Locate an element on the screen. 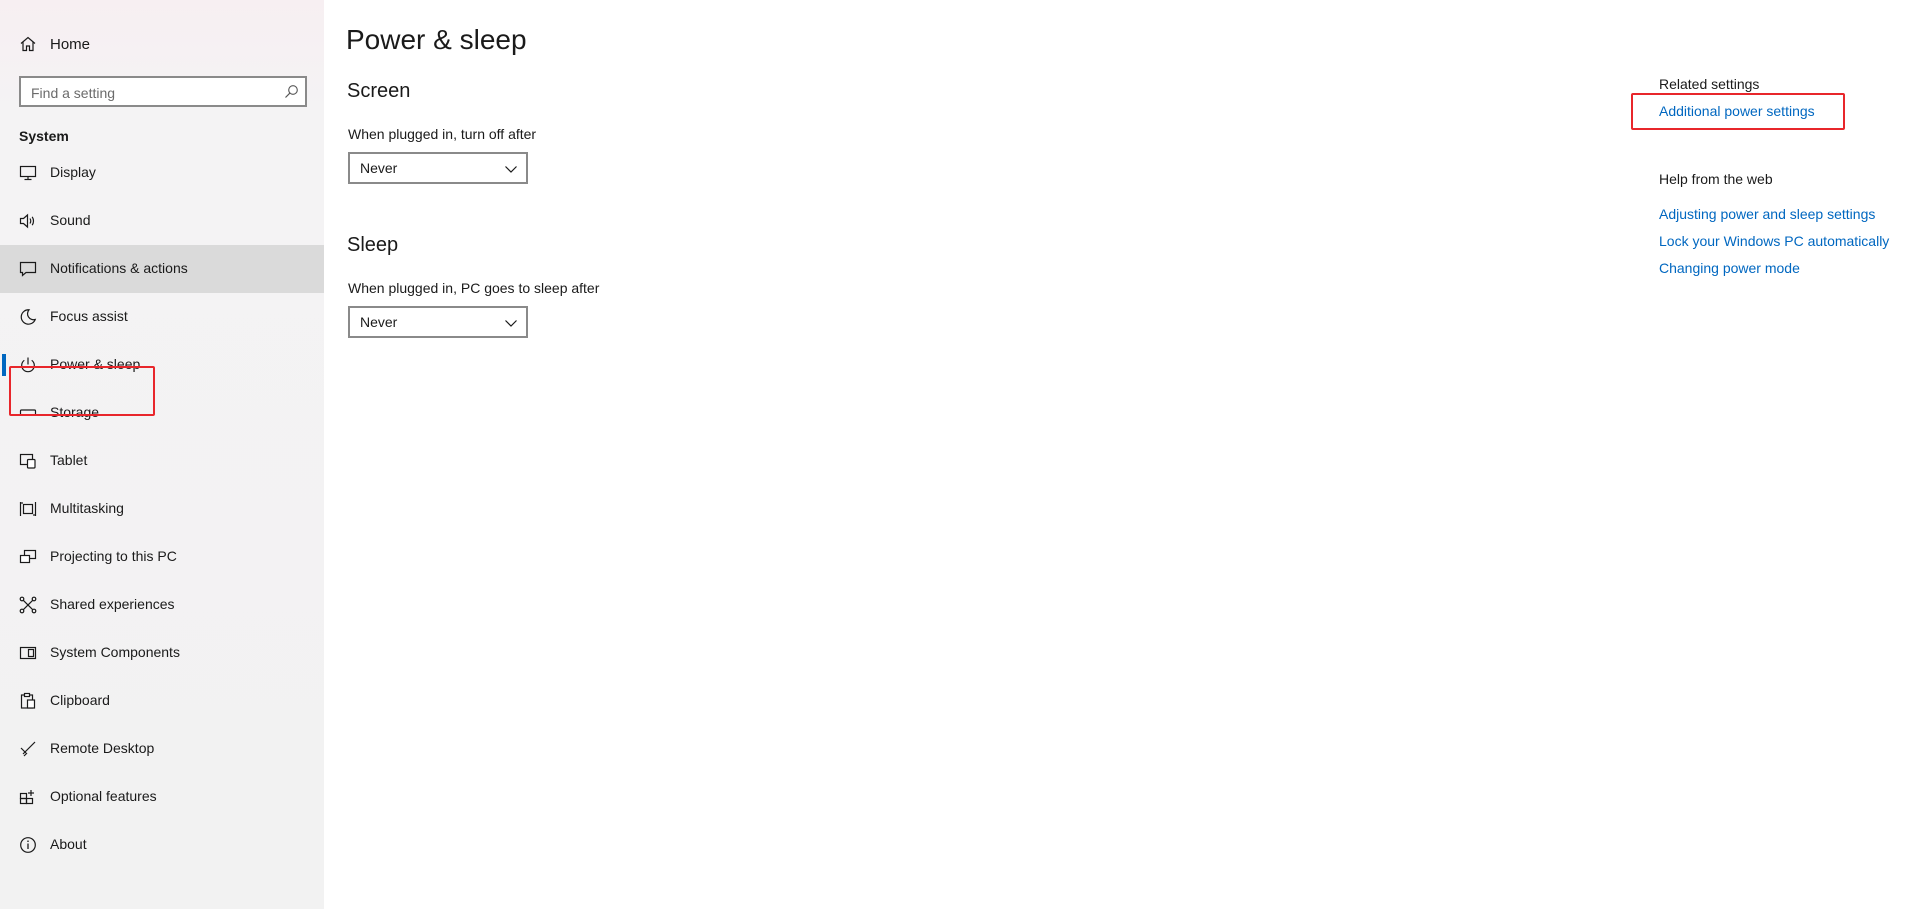  sidebar-item-display: Display is located at coordinates (162, 173).